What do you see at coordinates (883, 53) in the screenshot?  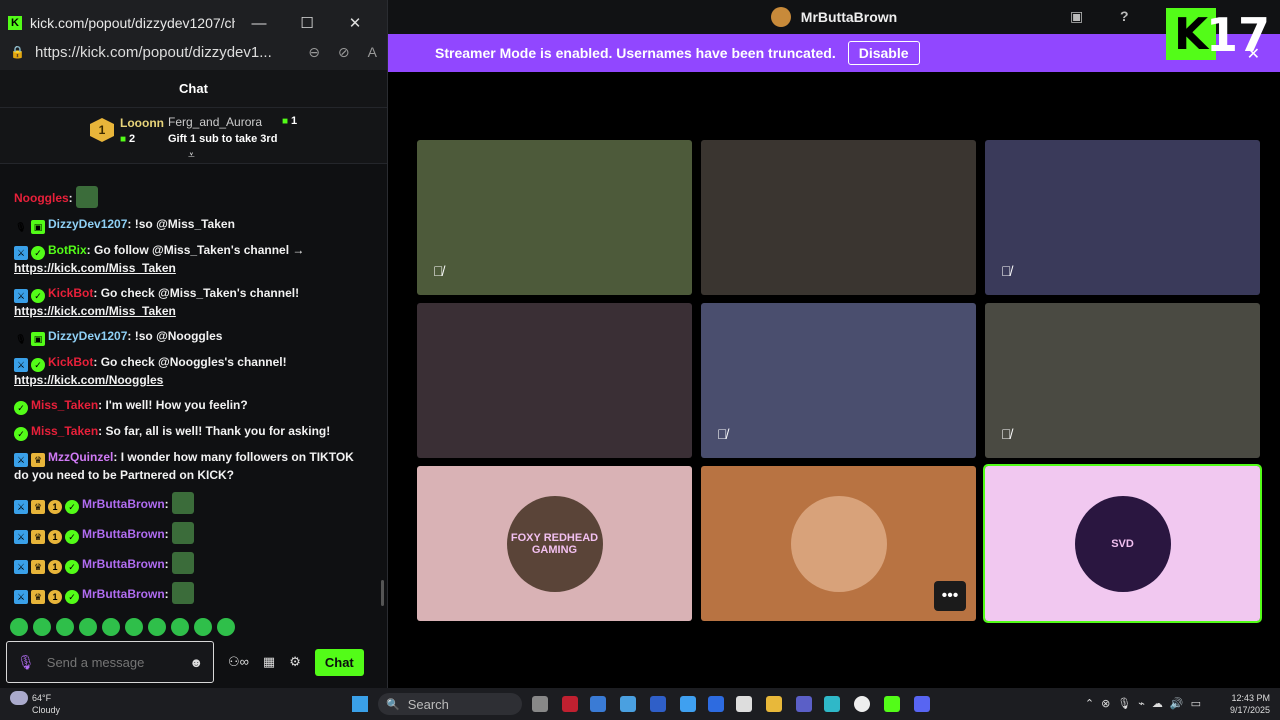 I see `disable-streamer-mode-button: Disable` at bounding box center [883, 53].